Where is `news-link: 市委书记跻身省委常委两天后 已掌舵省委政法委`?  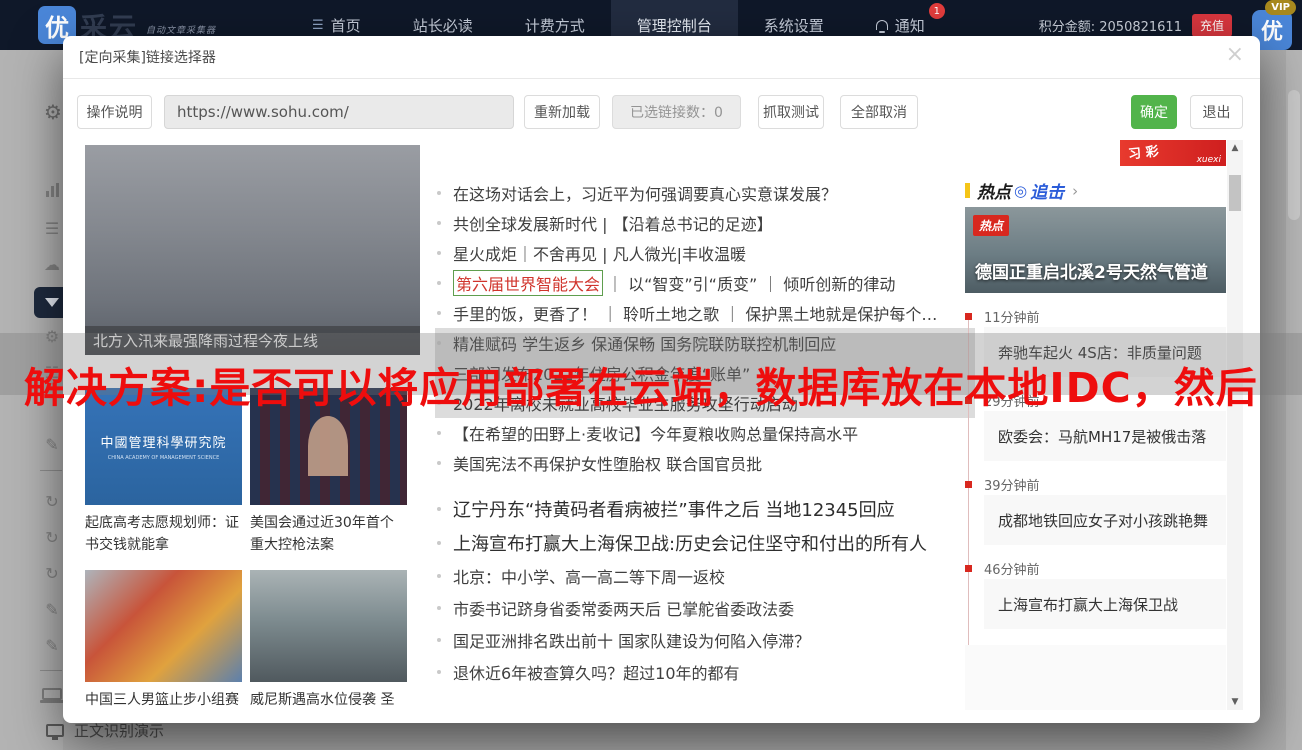
news-link: 市委书记跻身省委常委两天后 已掌舵省委政法委 is located at coordinates (705, 608).